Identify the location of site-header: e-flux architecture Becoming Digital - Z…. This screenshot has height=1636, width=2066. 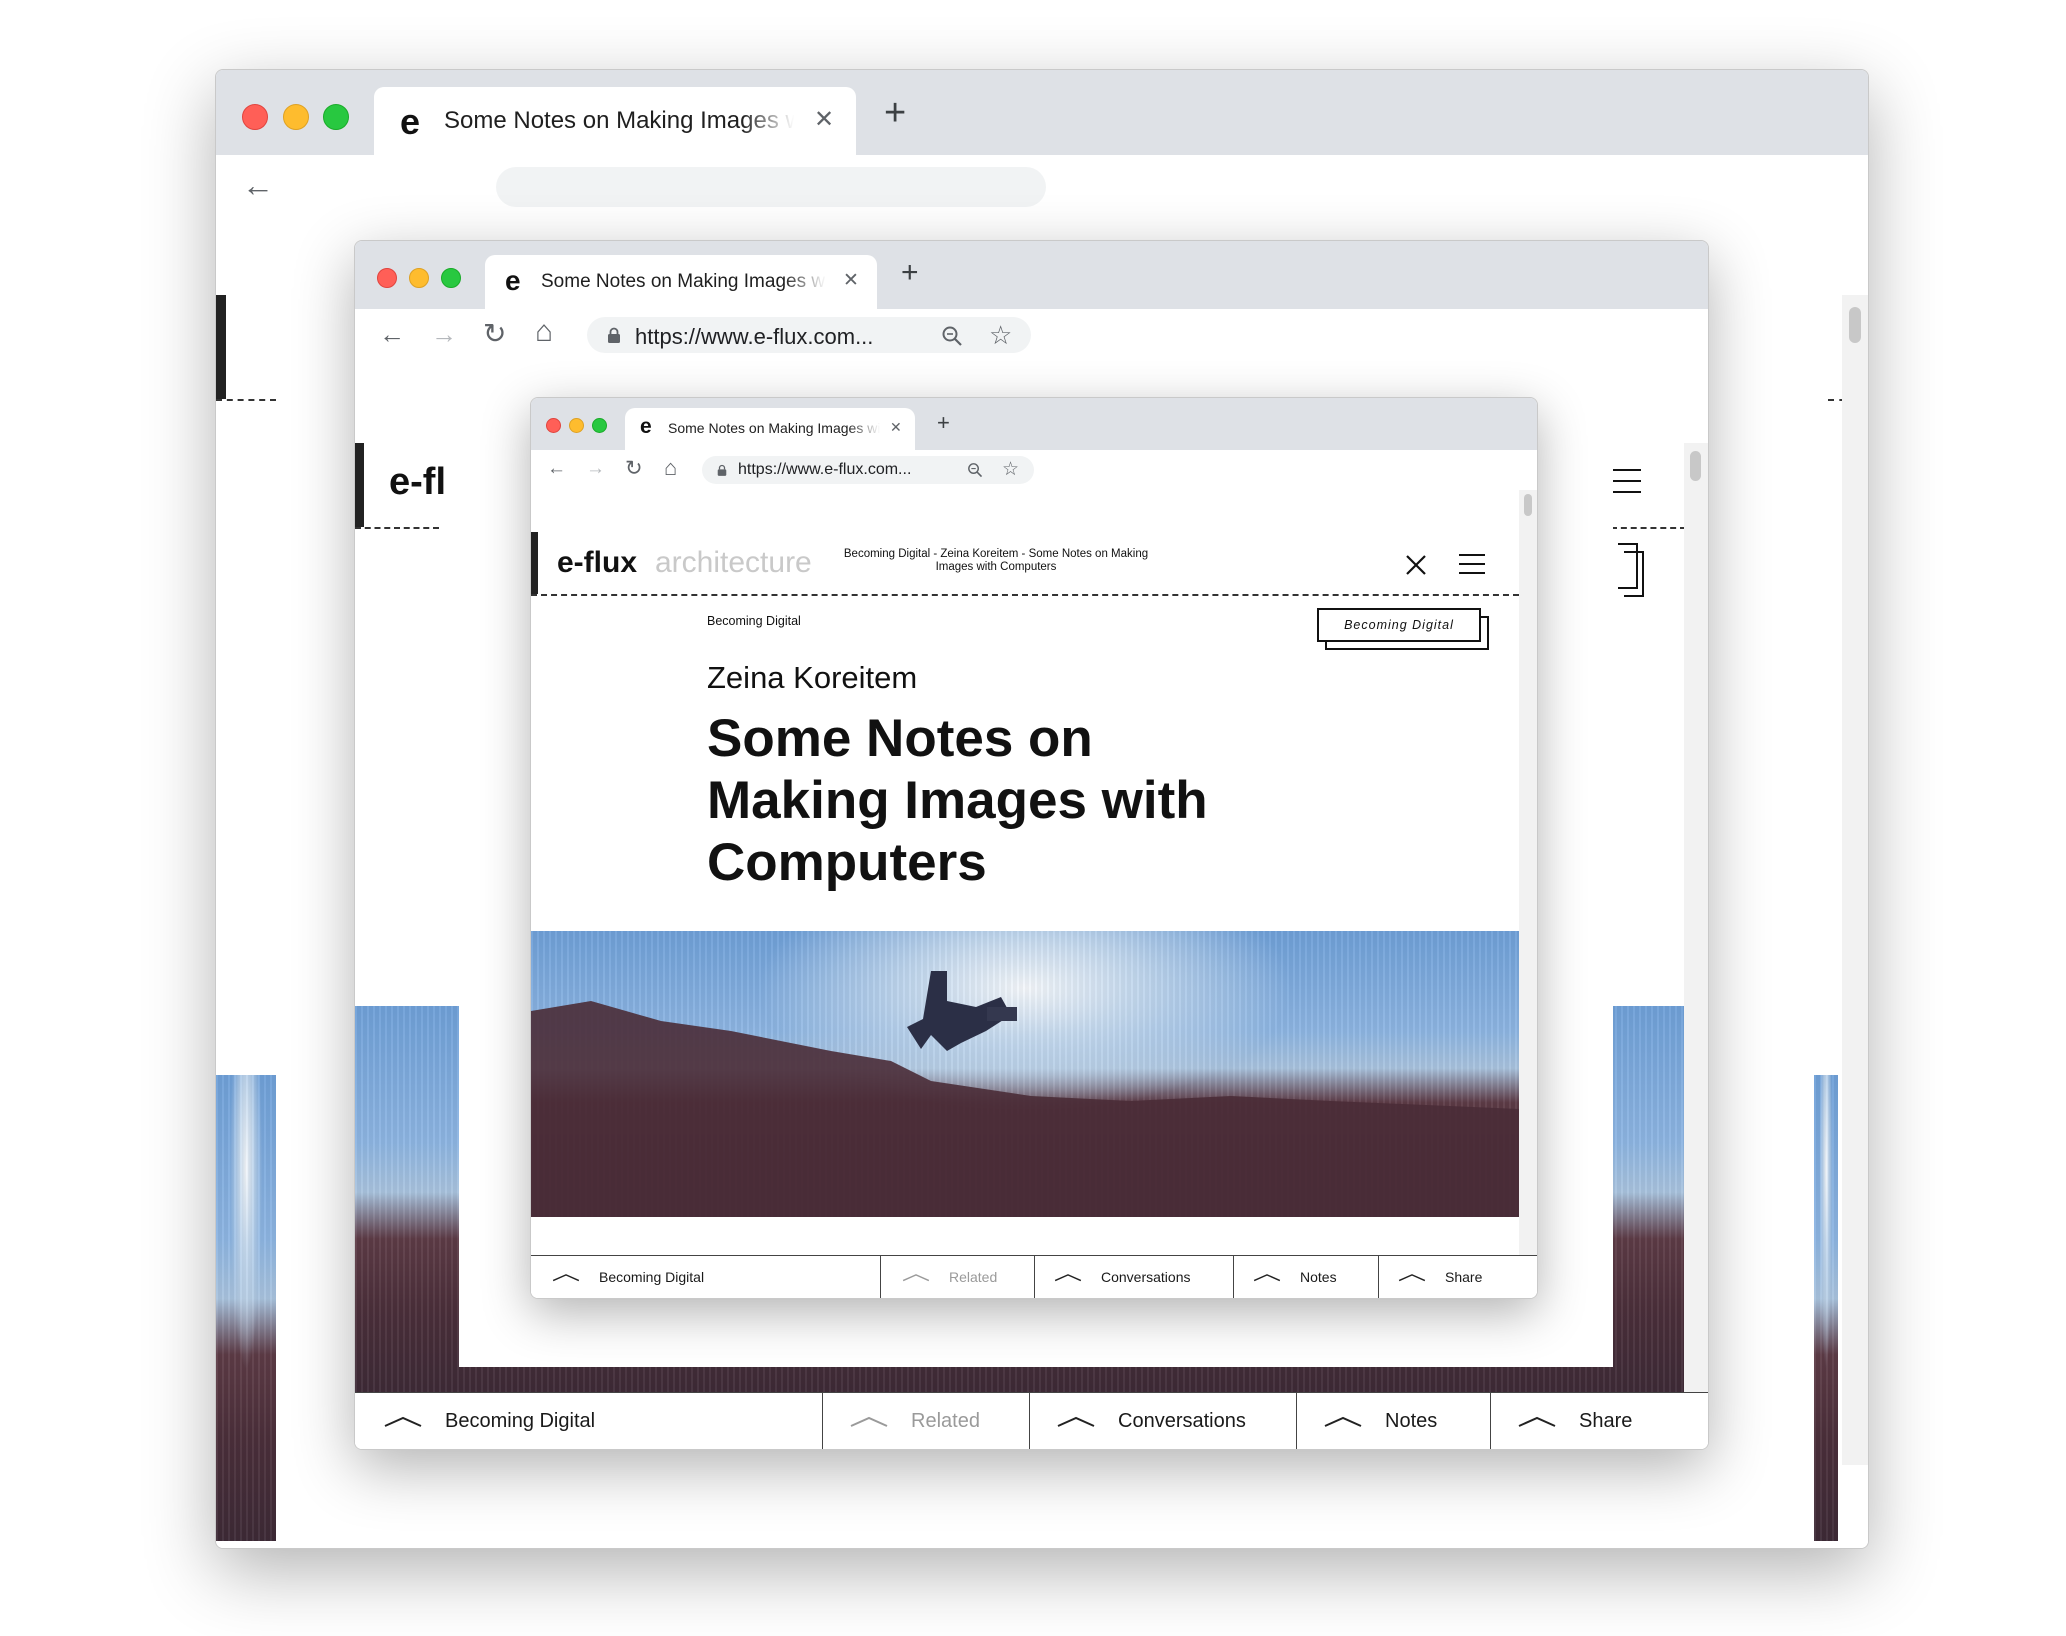
(1025, 564).